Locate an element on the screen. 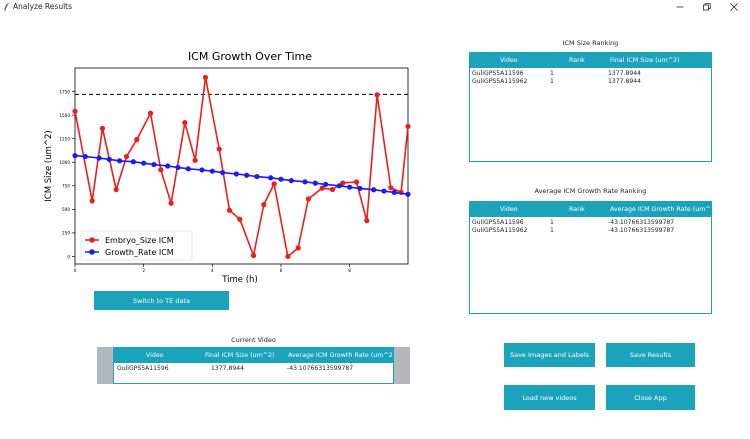  y-tick-label: 1750 is located at coordinates (64, 91).